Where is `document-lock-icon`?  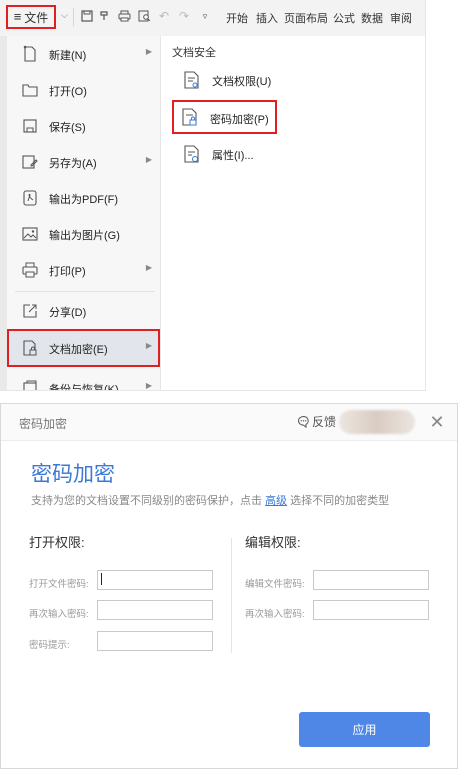 document-lock-icon is located at coordinates (30, 348).